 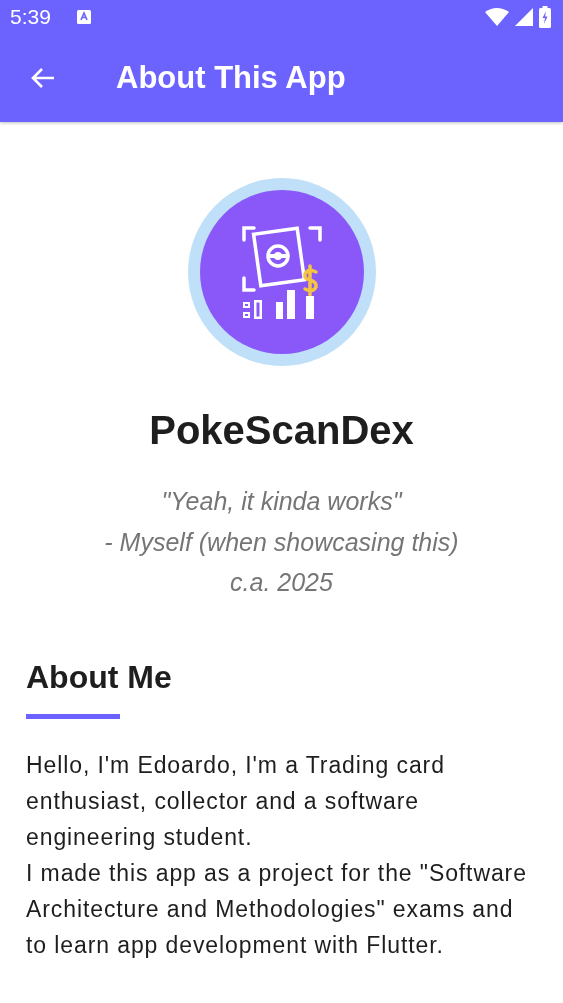 I want to click on section-heading: About Me, so click(x=99, y=677).